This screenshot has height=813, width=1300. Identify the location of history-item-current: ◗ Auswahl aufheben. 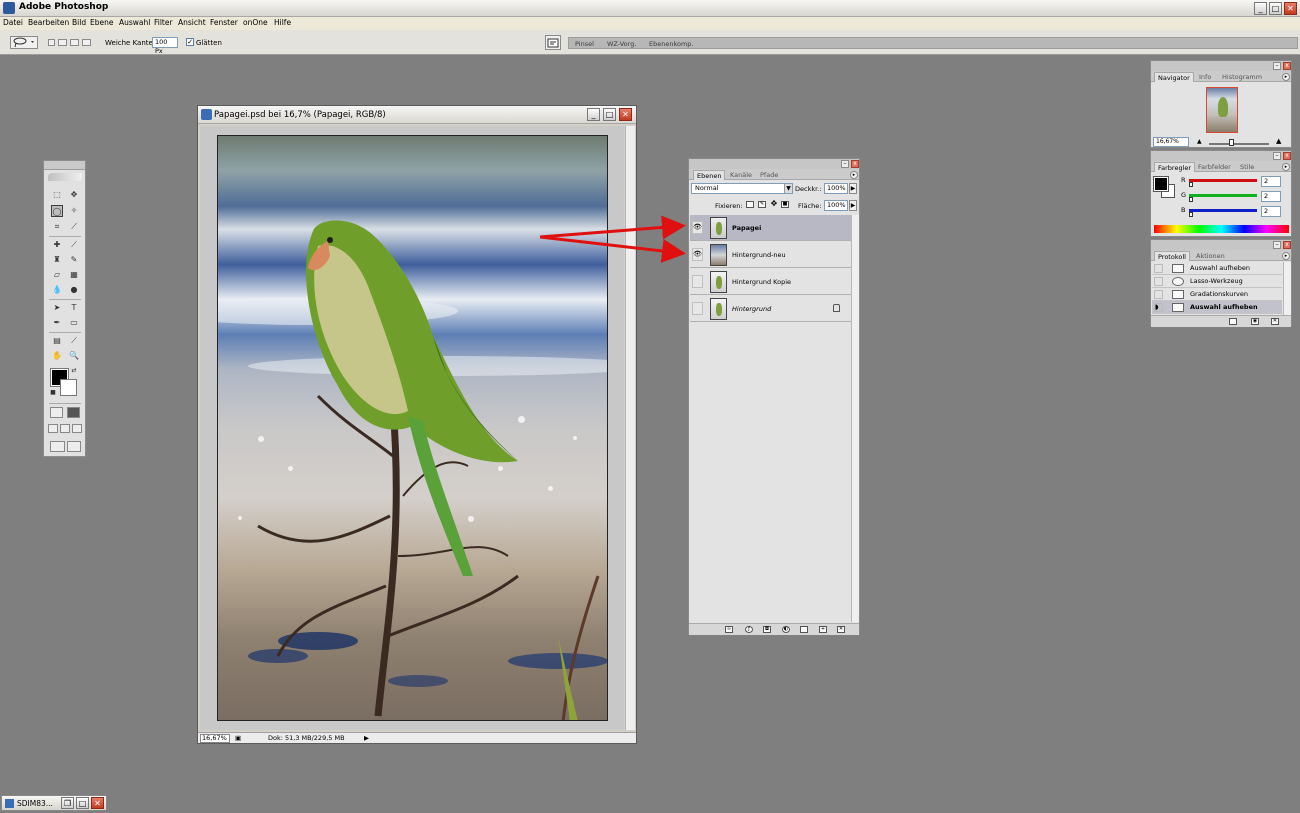
(1217, 307).